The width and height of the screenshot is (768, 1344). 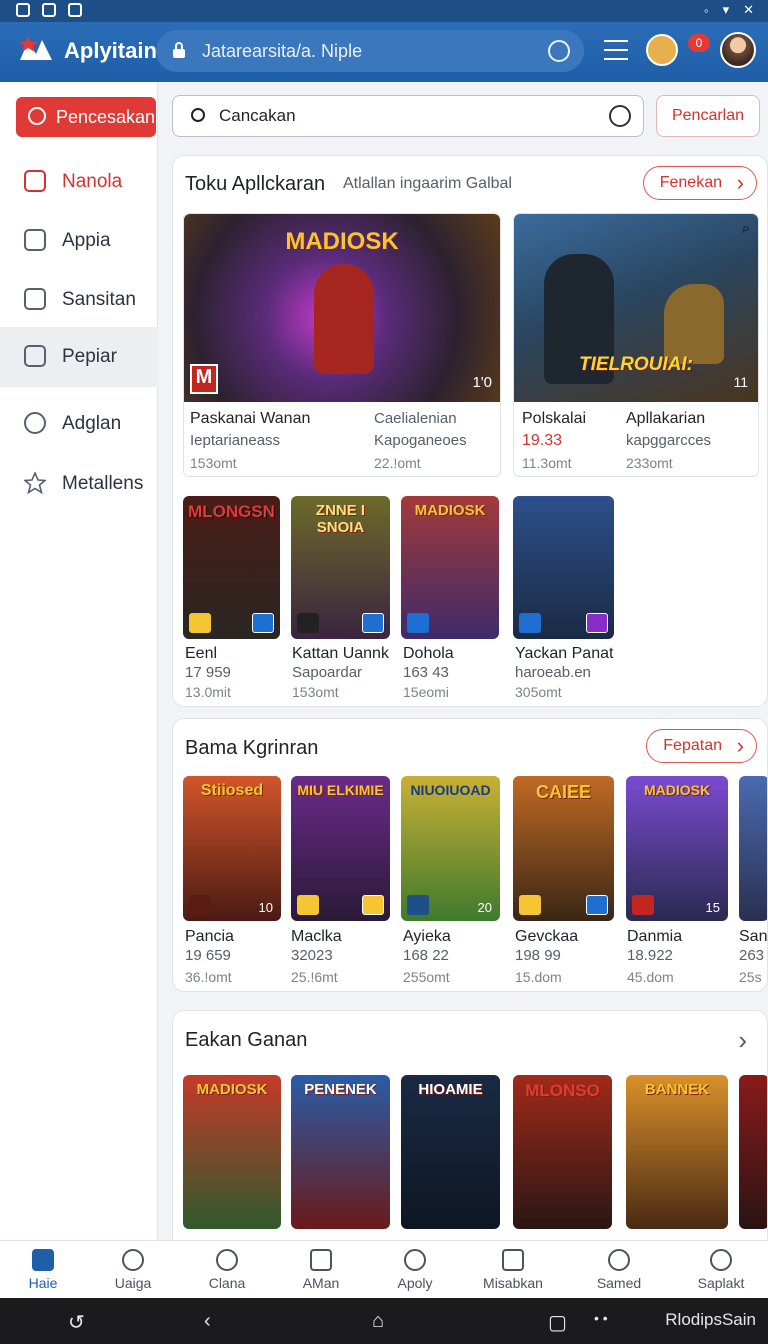 What do you see at coordinates (79, 357) in the screenshot?
I see `sidebar-item-pepiar: Pepiar` at bounding box center [79, 357].